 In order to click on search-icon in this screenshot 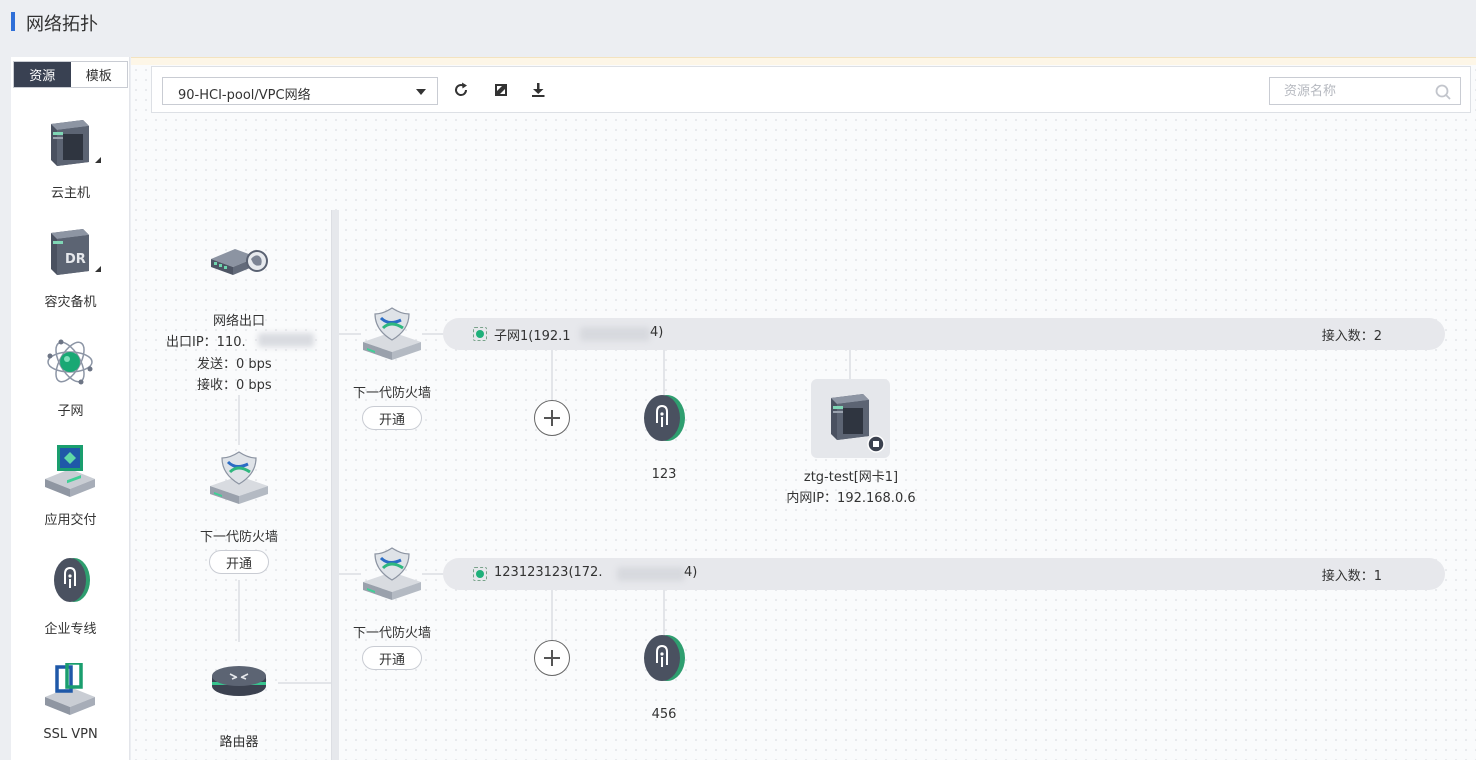, I will do `click(1443, 92)`.